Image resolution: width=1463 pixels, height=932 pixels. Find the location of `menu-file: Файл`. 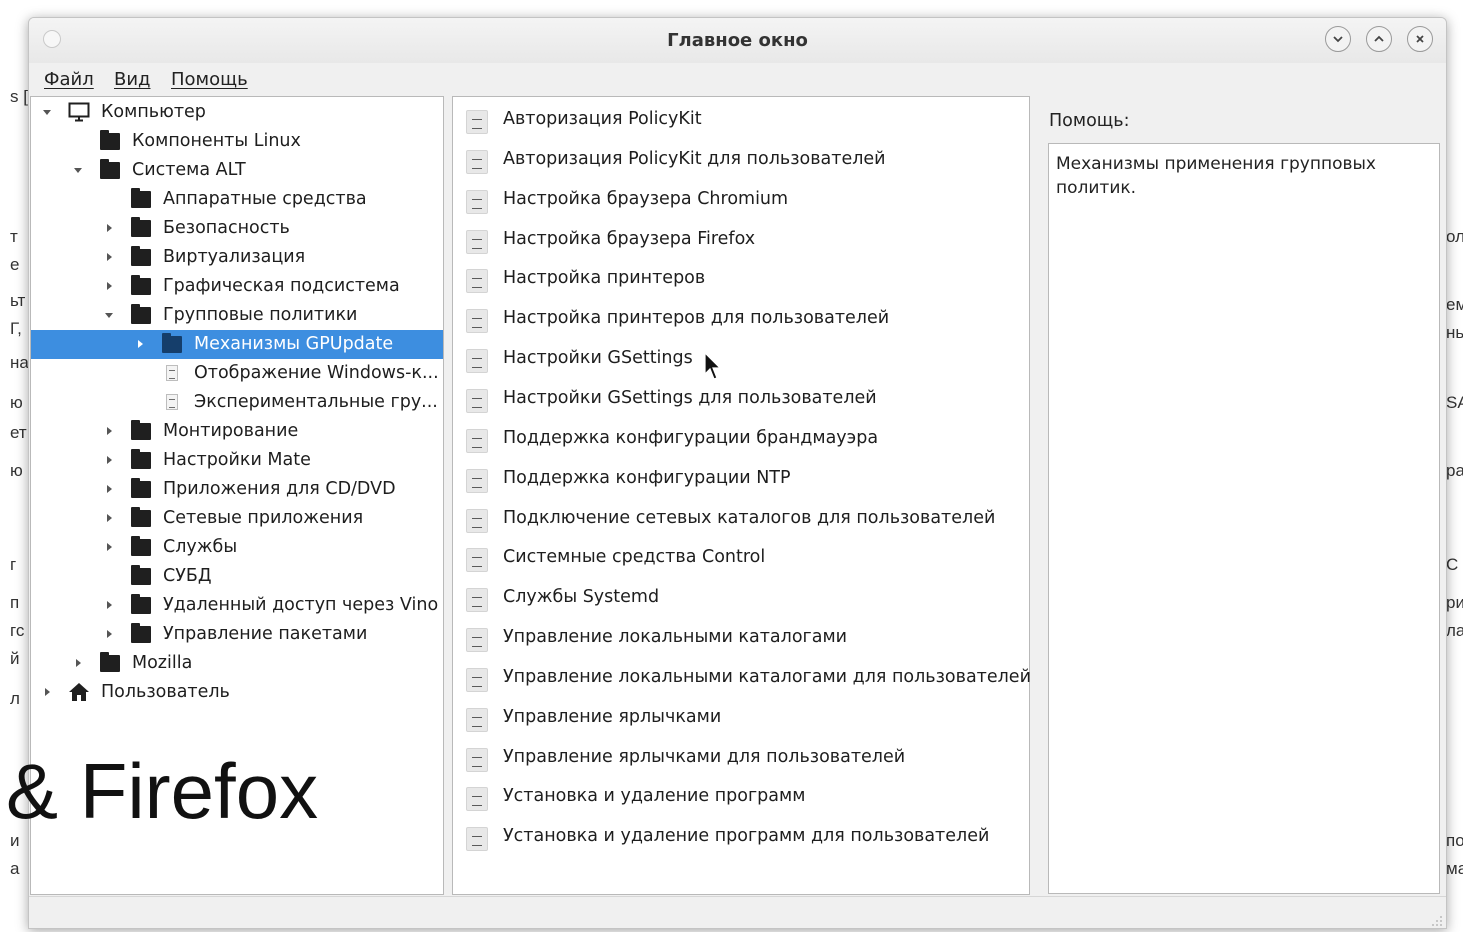

menu-file: Файл is located at coordinates (69, 79).